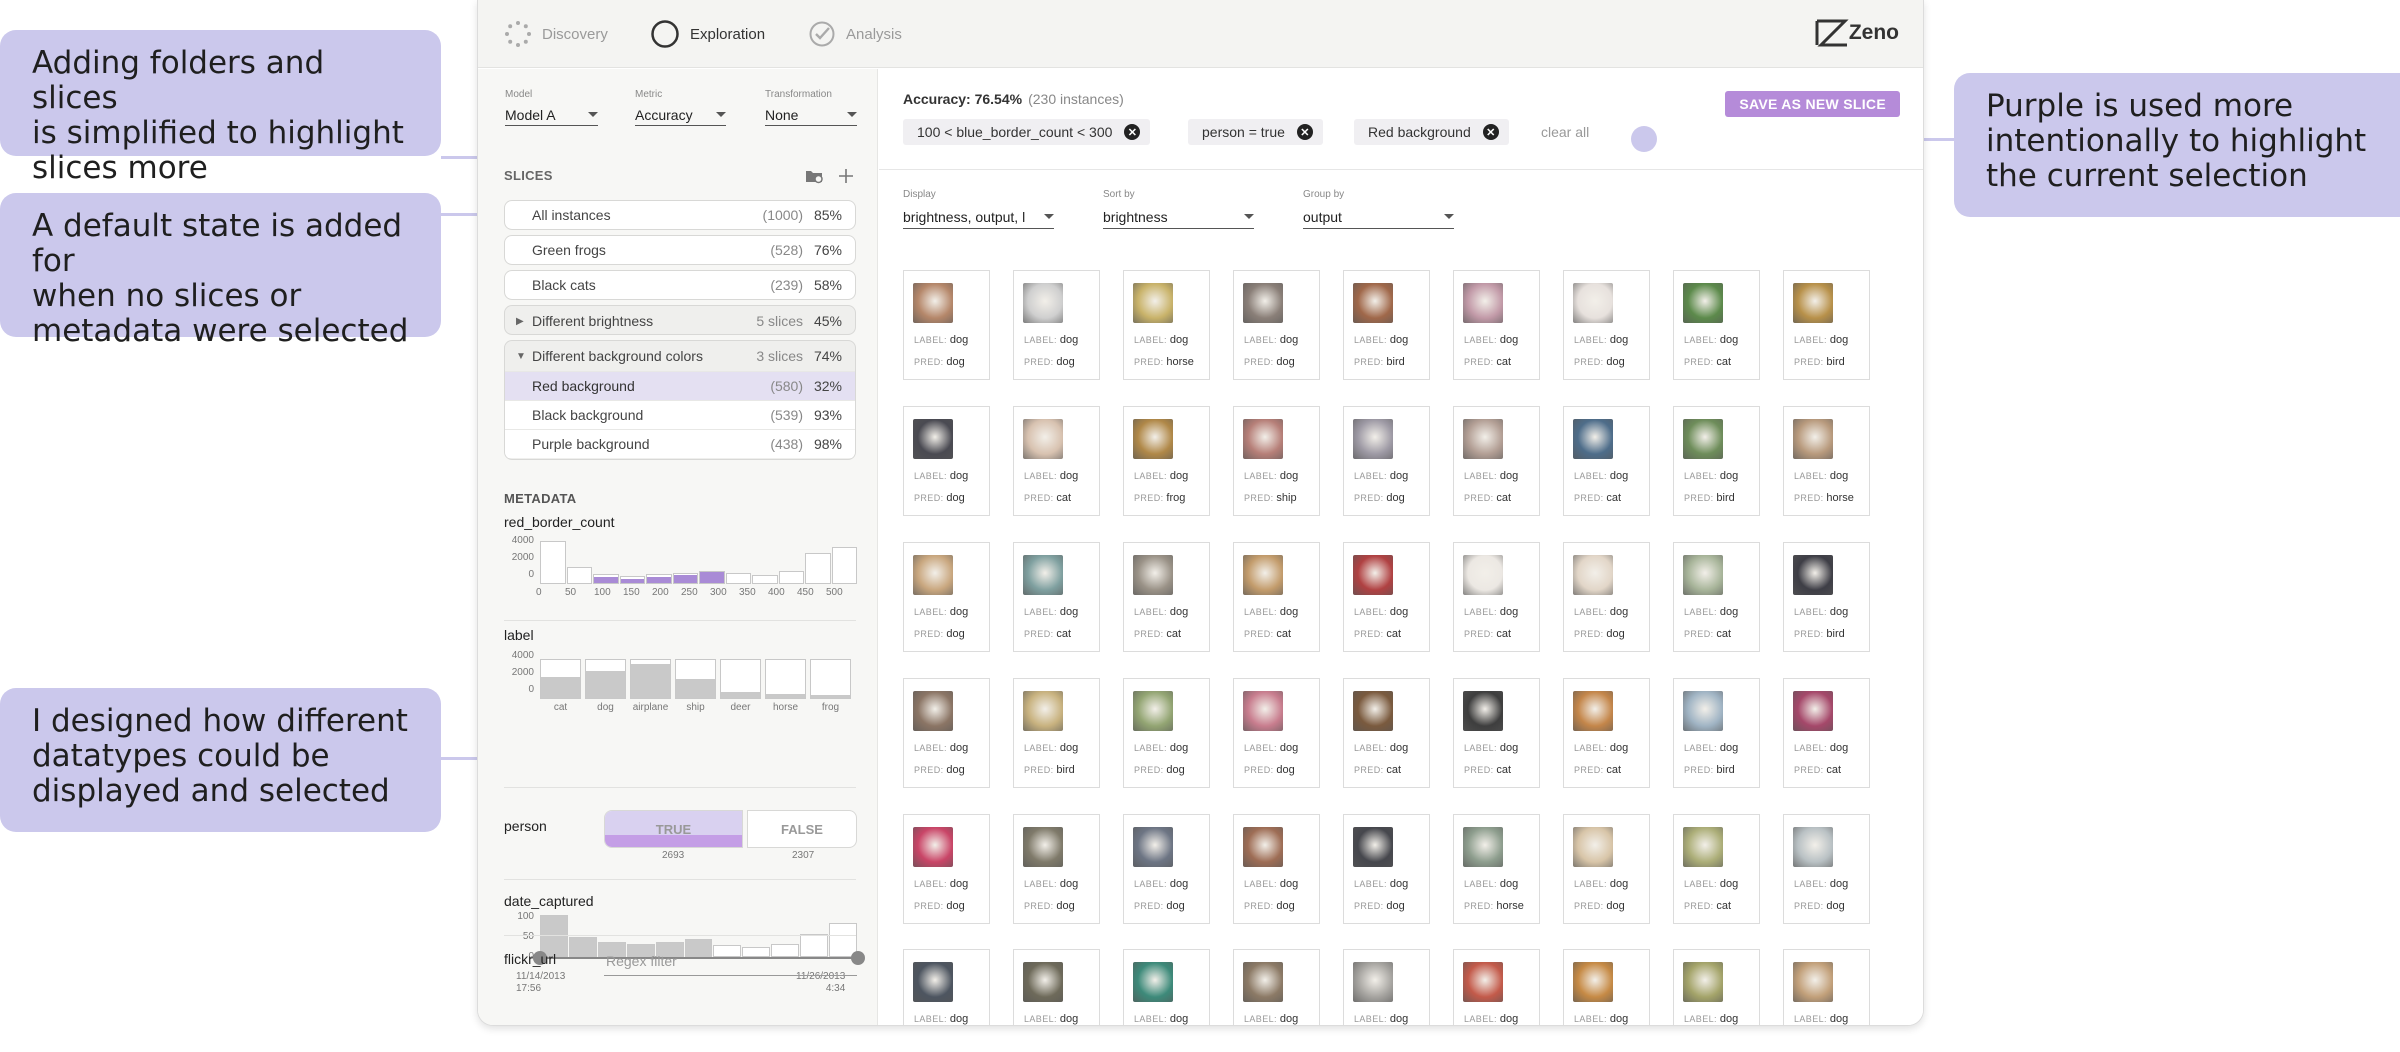  What do you see at coordinates (673, 855) in the screenshot?
I see `true-count: 2693` at bounding box center [673, 855].